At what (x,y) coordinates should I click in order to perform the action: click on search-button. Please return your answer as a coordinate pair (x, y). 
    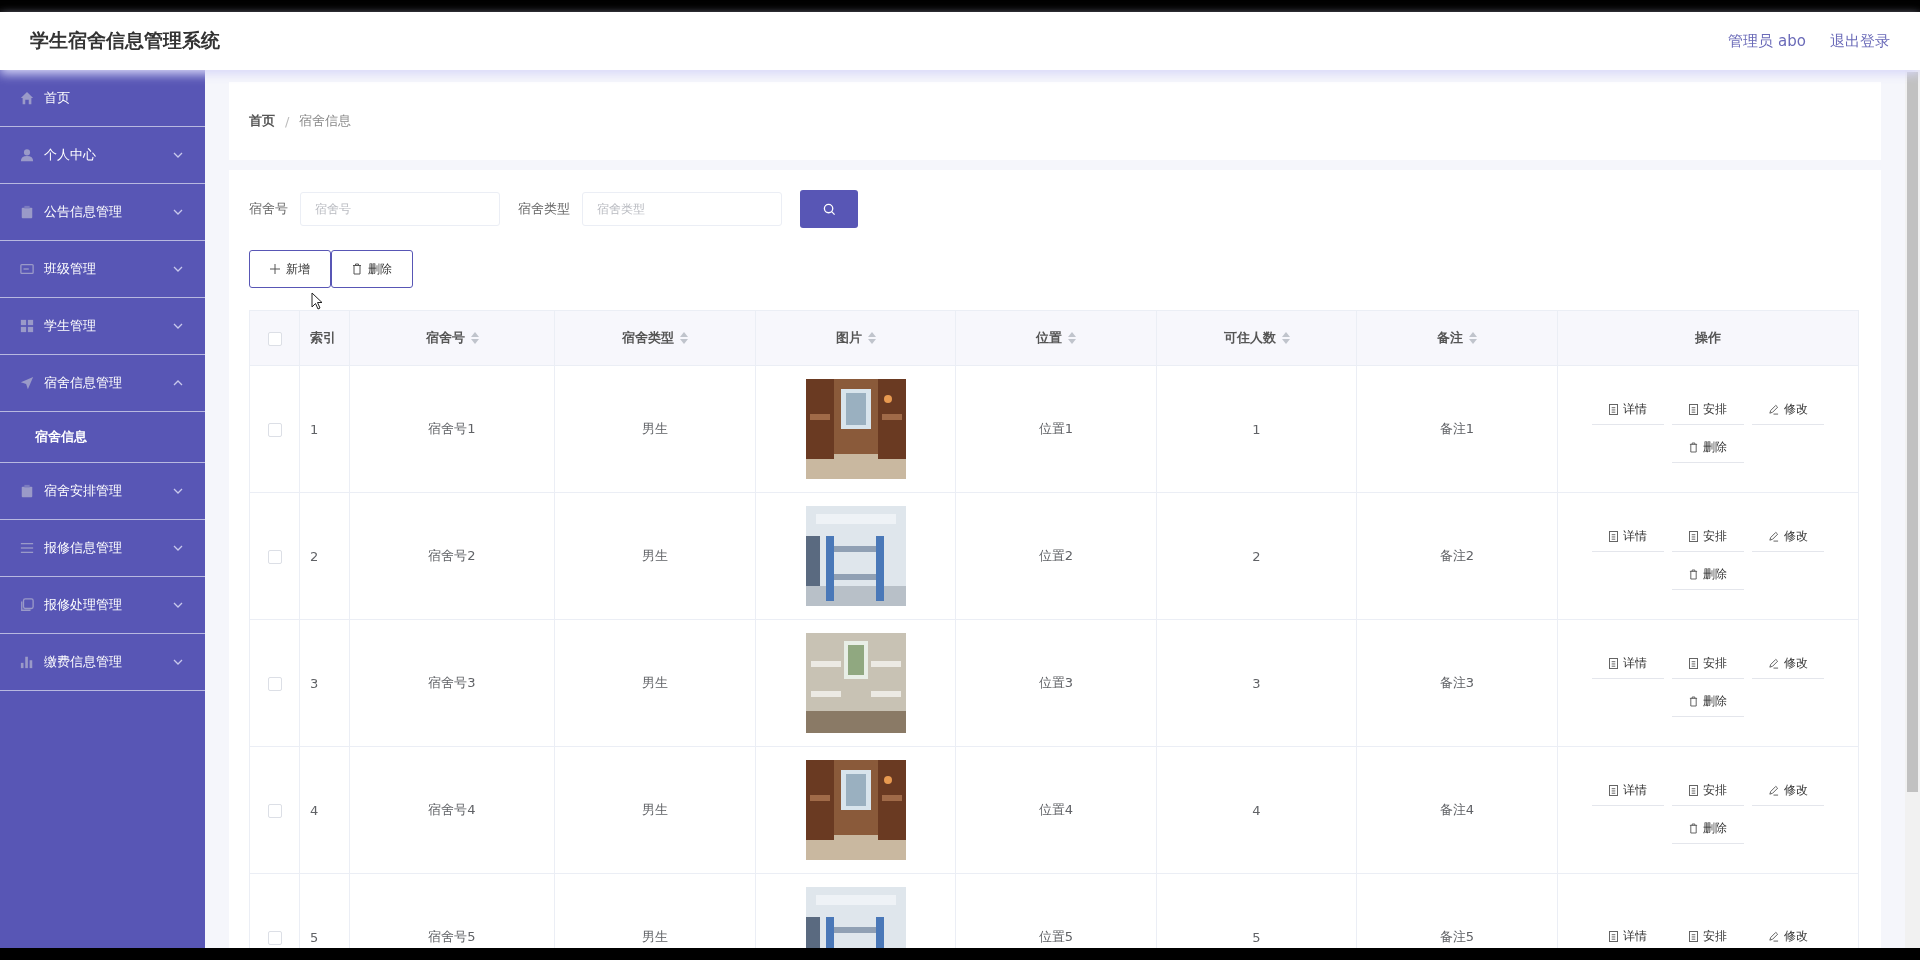
    Looking at the image, I should click on (829, 209).